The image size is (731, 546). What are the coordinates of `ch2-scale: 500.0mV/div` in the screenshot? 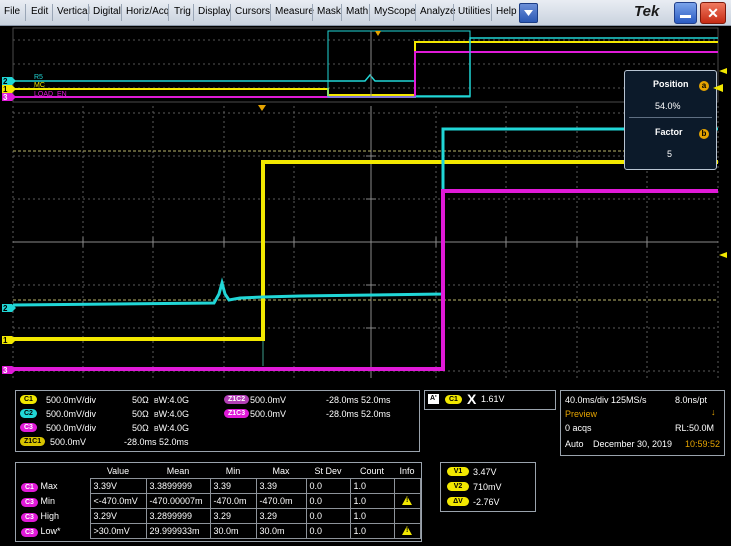 It's located at (71, 414).